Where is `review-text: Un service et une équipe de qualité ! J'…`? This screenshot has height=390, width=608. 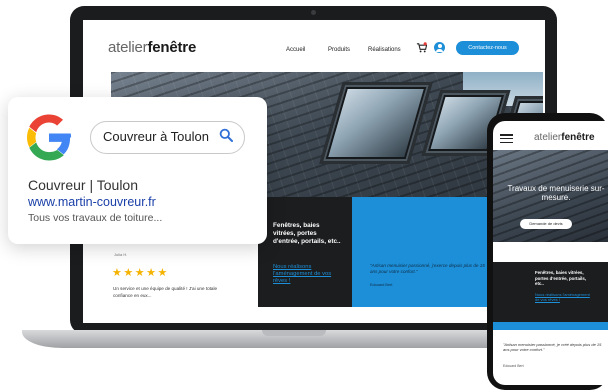
review-text: Un service et une équipe de qualité ! J'… is located at coordinates (165, 292).